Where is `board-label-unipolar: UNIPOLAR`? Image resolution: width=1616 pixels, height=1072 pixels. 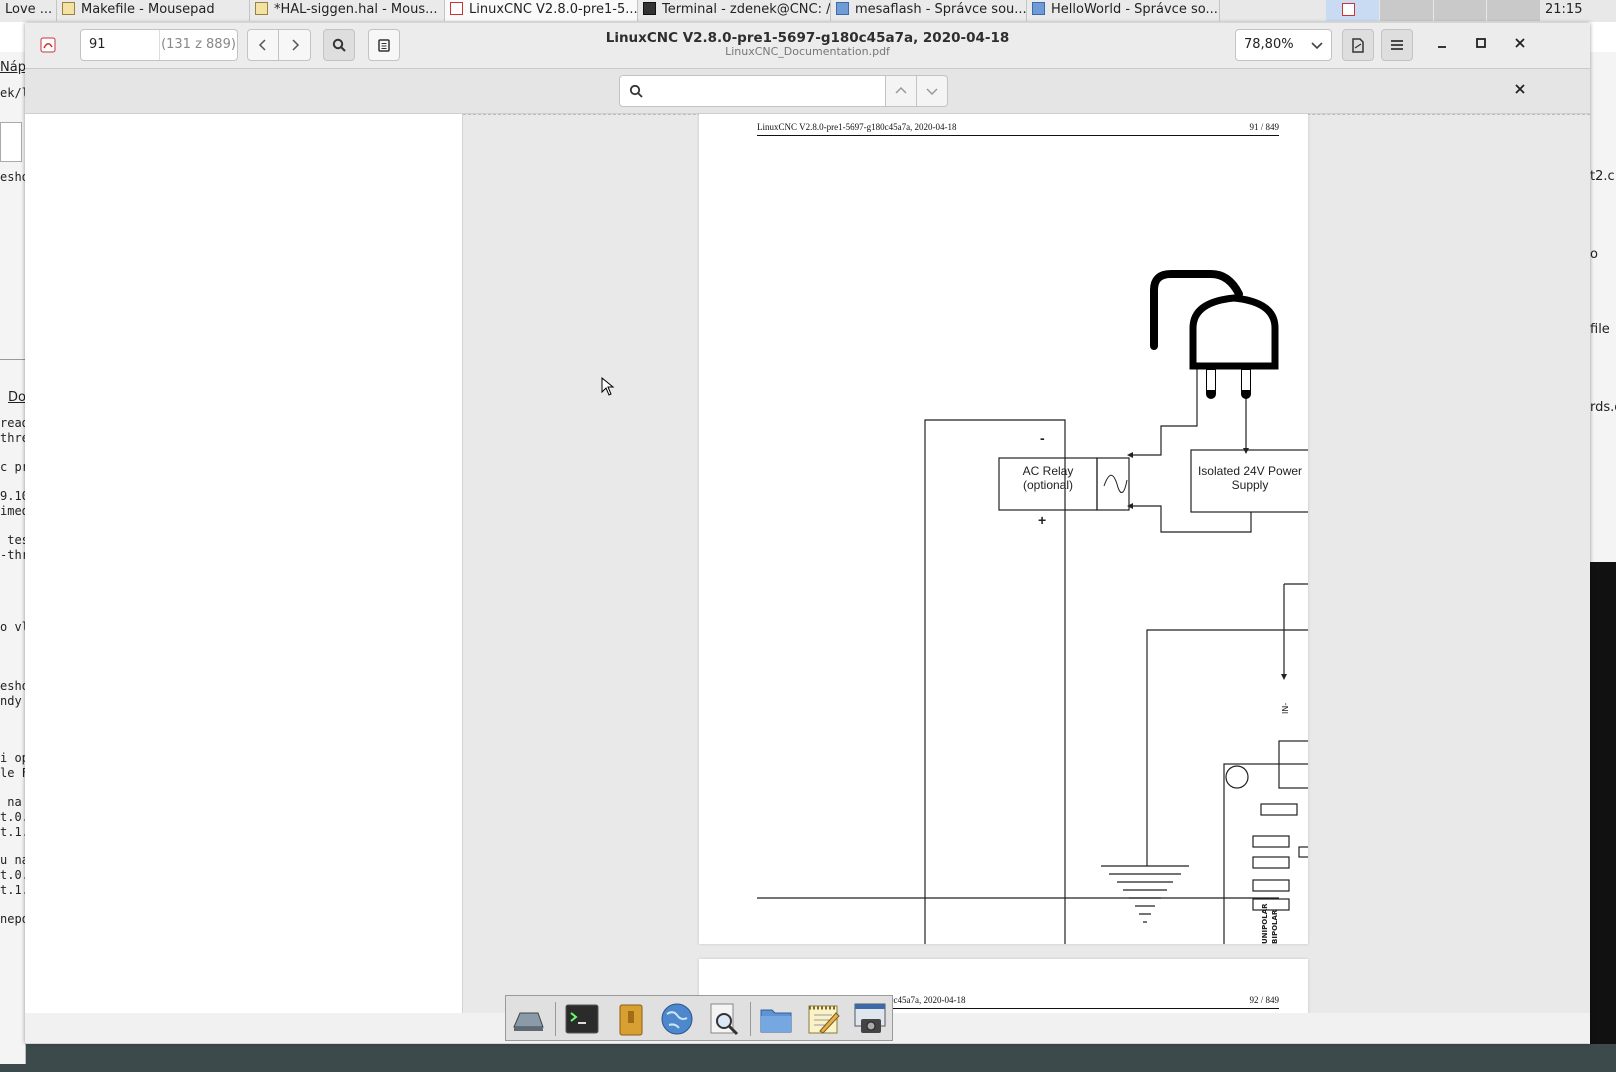
board-label-unipolar: UNIPOLAR is located at coordinates (1265, 924).